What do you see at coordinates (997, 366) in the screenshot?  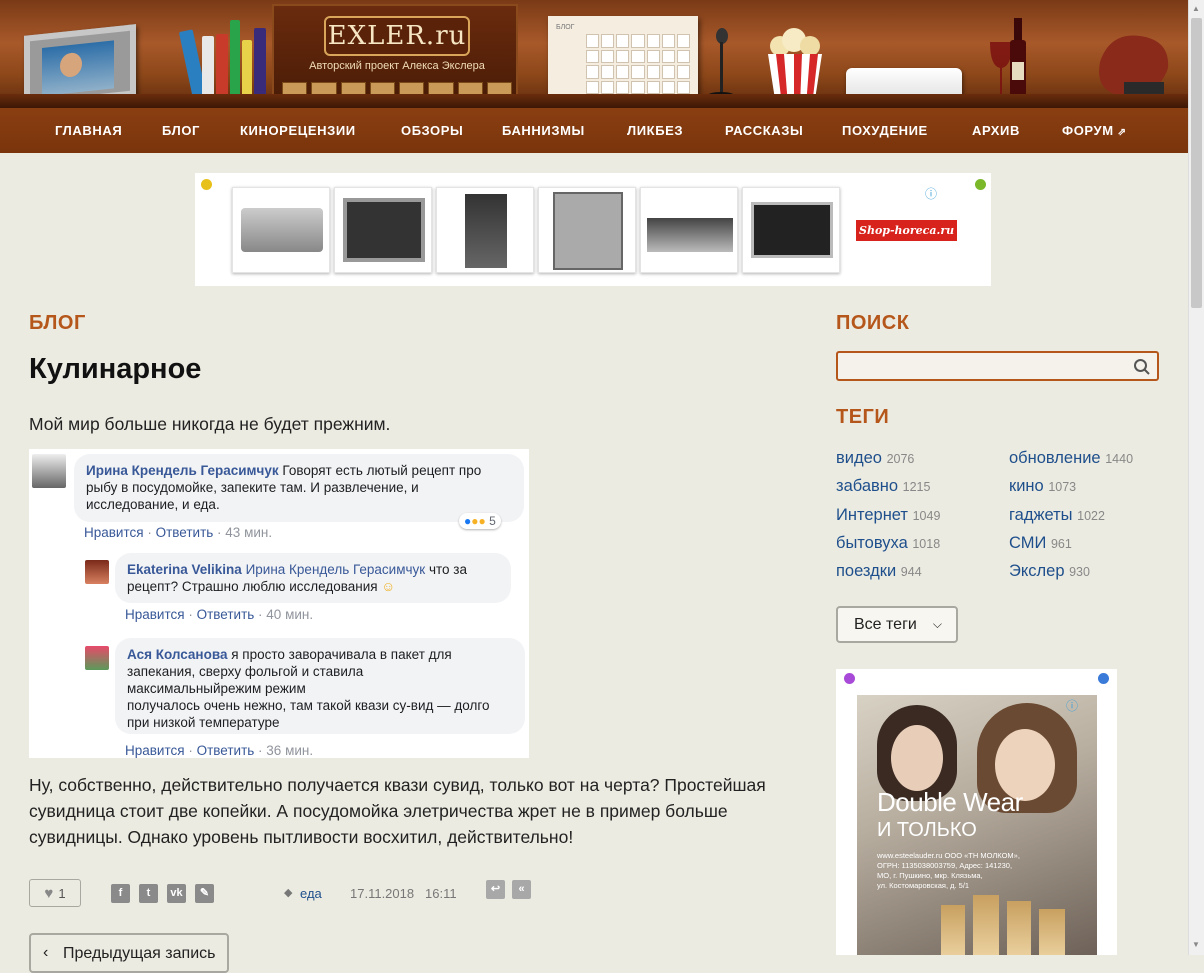 I see `search-input` at bounding box center [997, 366].